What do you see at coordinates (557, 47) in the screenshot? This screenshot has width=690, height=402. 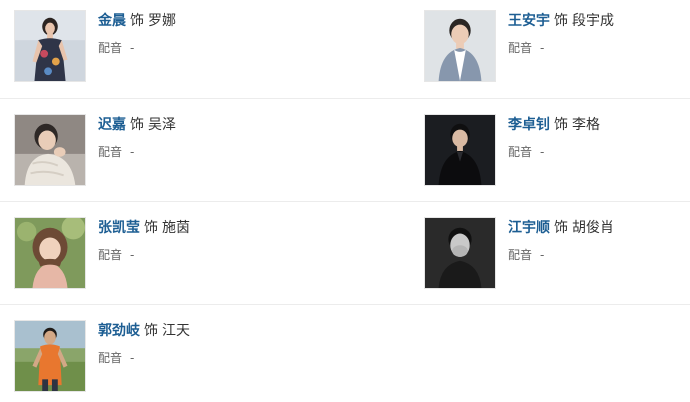 I see `cast-card: 王安宇饰段宇成 配音 -` at bounding box center [557, 47].